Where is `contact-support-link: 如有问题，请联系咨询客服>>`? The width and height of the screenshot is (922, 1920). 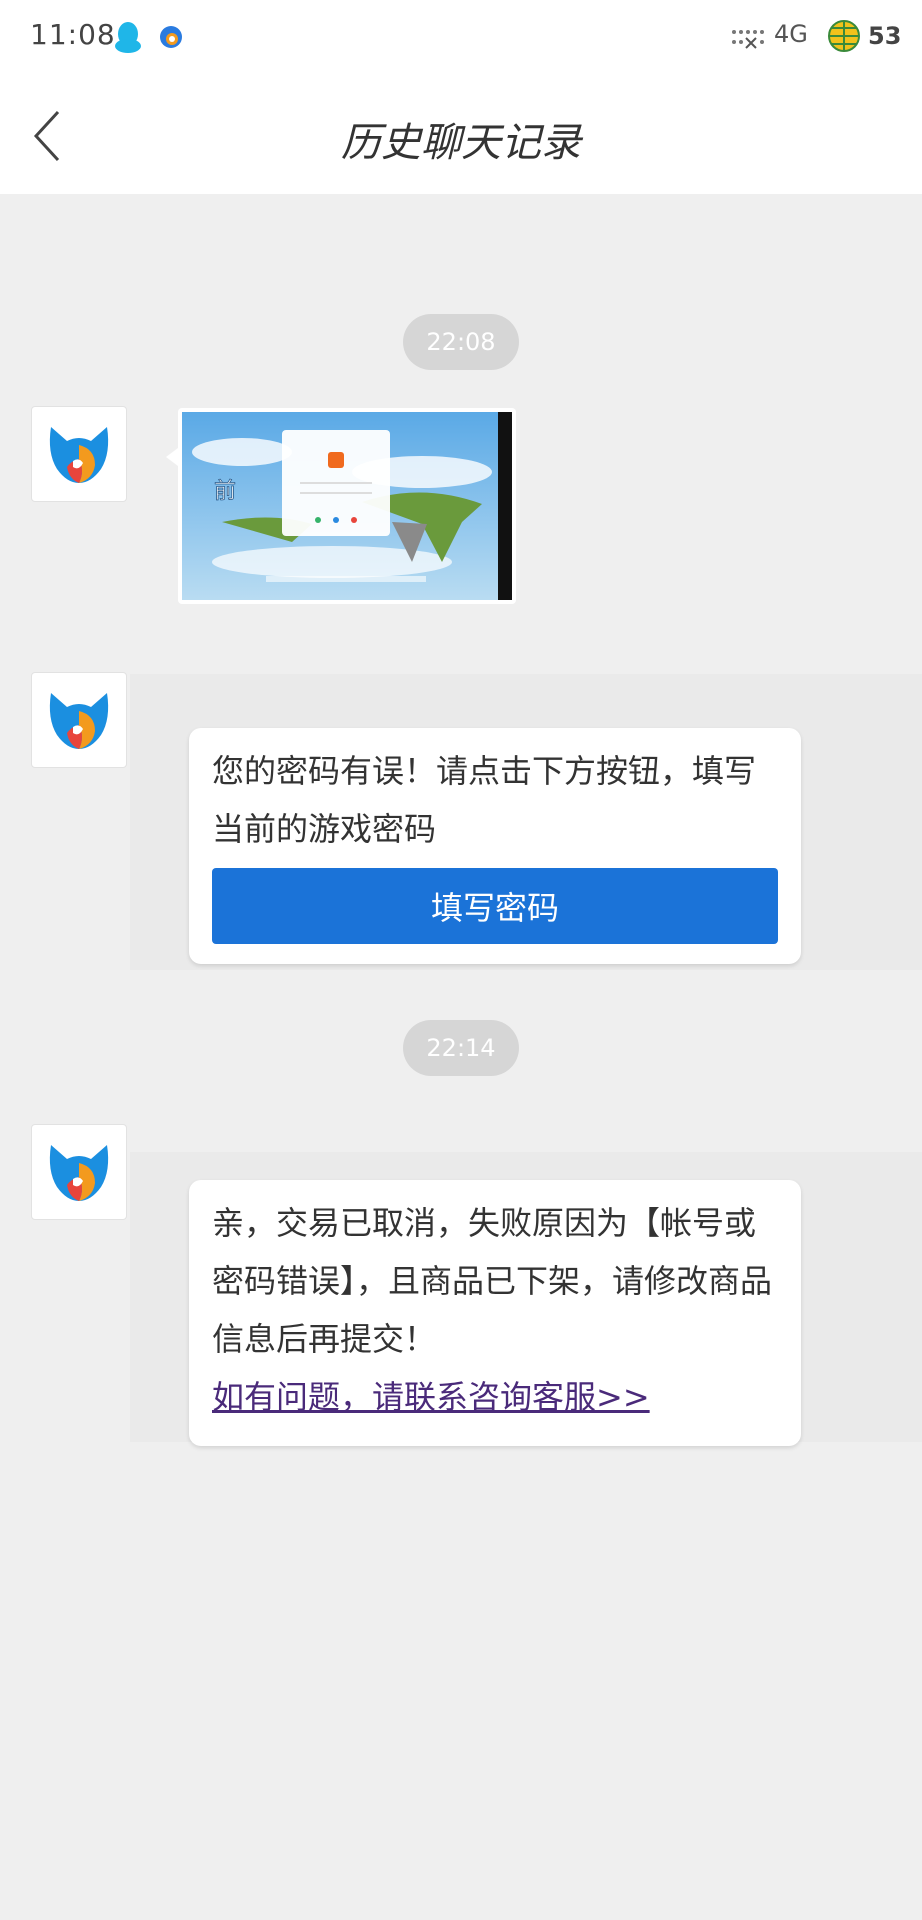
contact-support-link: 如有问题，请联系咨询客服>> is located at coordinates (495, 1397).